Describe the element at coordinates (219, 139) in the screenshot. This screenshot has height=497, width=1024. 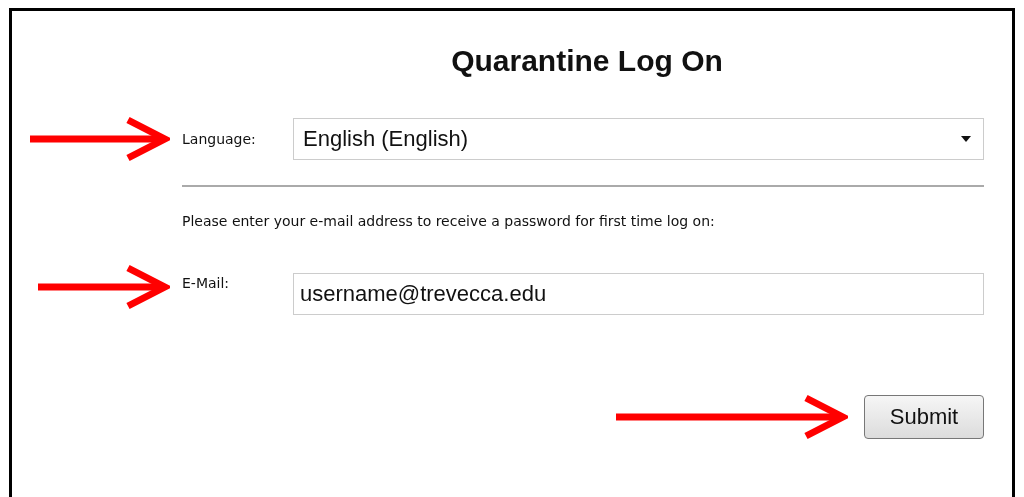
I see `language-label: Language:` at that location.